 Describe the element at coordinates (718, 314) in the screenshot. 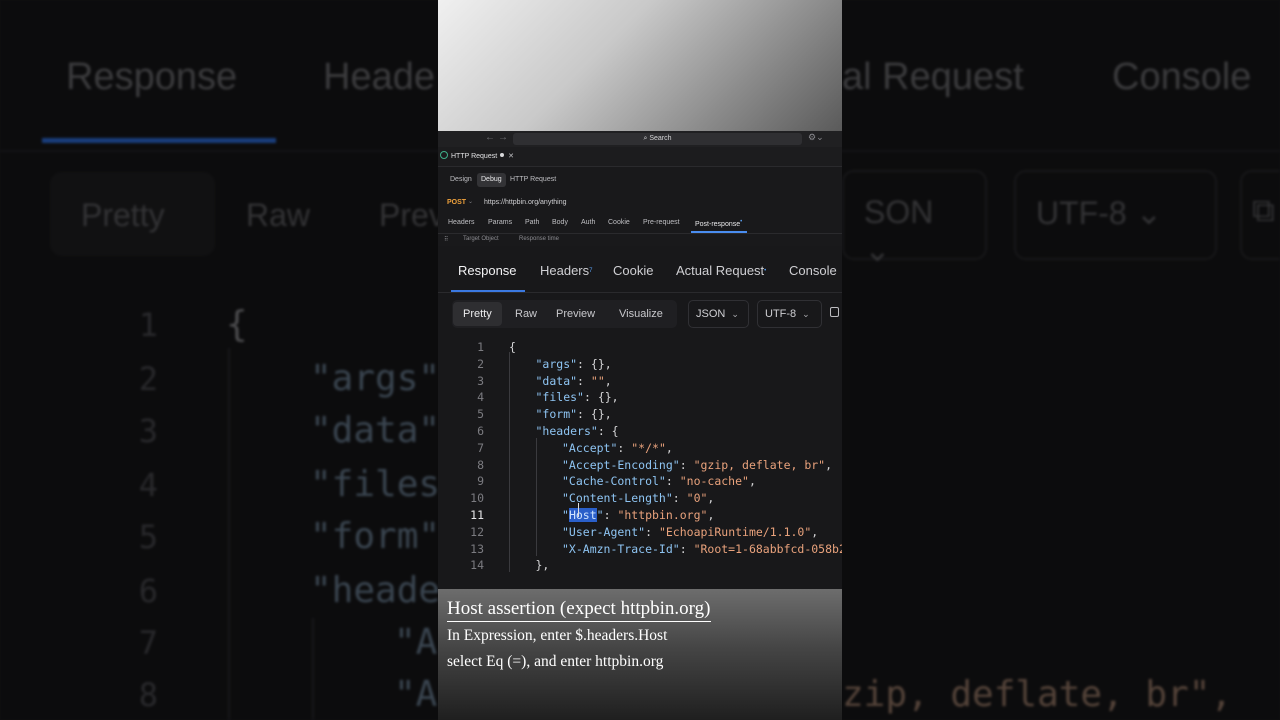

I see `format-select: JSON ⌄` at that location.